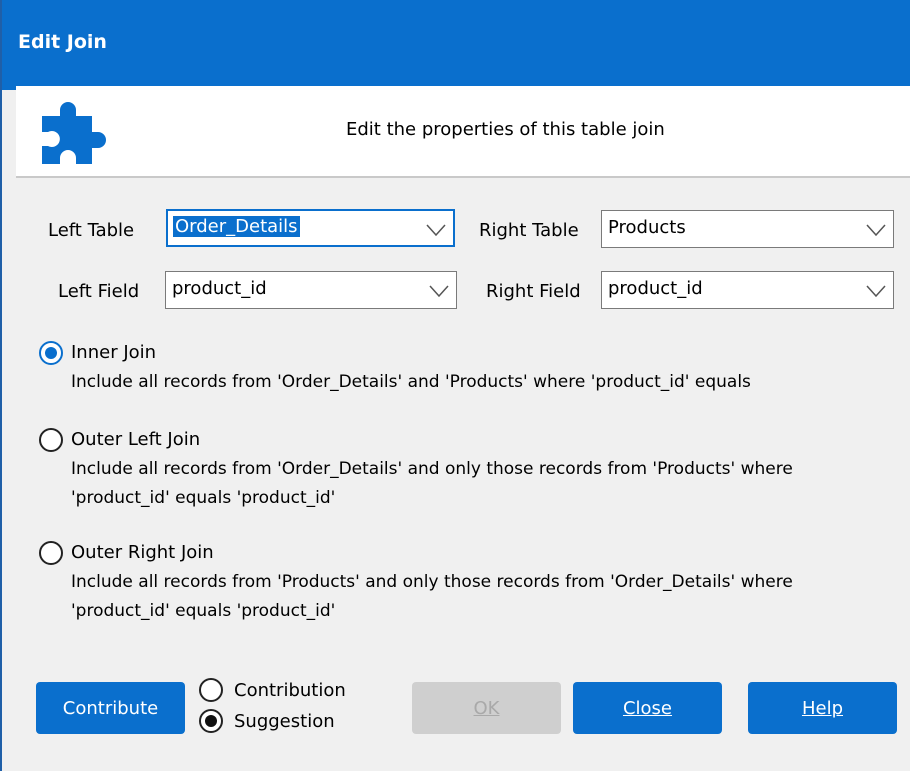 The height and width of the screenshot is (771, 910). What do you see at coordinates (142, 552) in the screenshot?
I see `outer-right-join-title: Outer Right Join` at bounding box center [142, 552].